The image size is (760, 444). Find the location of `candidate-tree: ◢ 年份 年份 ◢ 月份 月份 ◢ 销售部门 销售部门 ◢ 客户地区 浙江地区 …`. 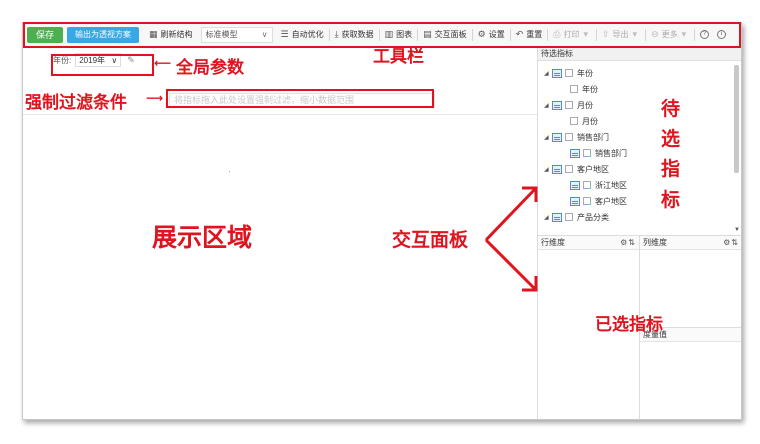

candidate-tree: ◢ 年份 年份 ◢ 月份 月份 ◢ 销售部门 销售部门 ◢ 客户地区 浙江地区 … is located at coordinates (639, 148).